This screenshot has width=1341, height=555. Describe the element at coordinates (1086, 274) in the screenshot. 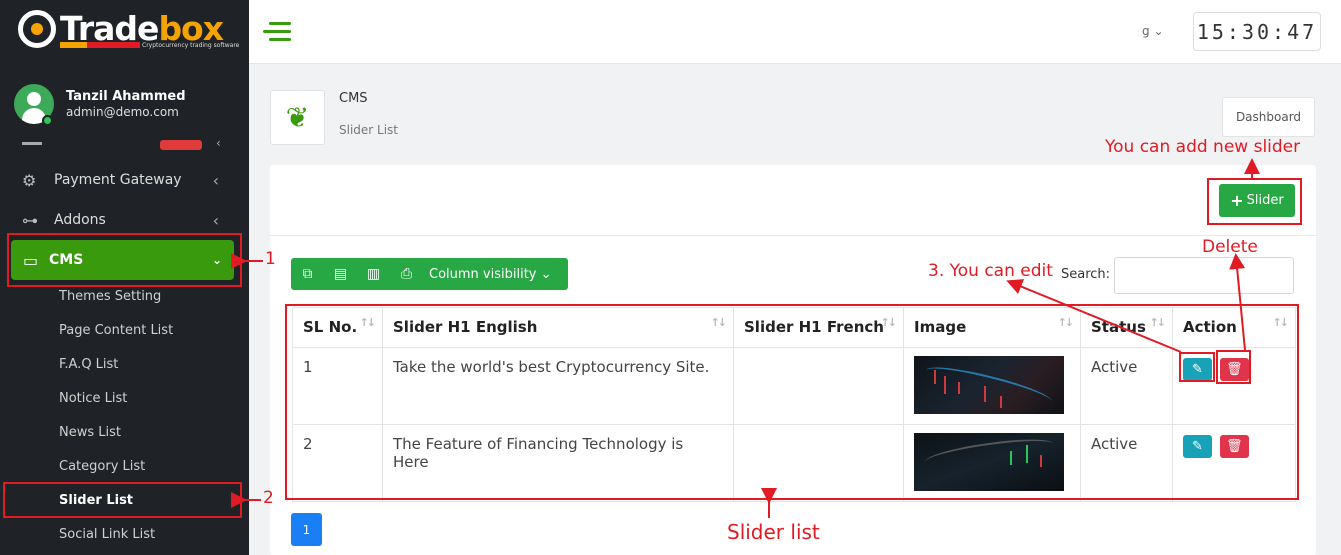

I see `search-label: Search:` at that location.